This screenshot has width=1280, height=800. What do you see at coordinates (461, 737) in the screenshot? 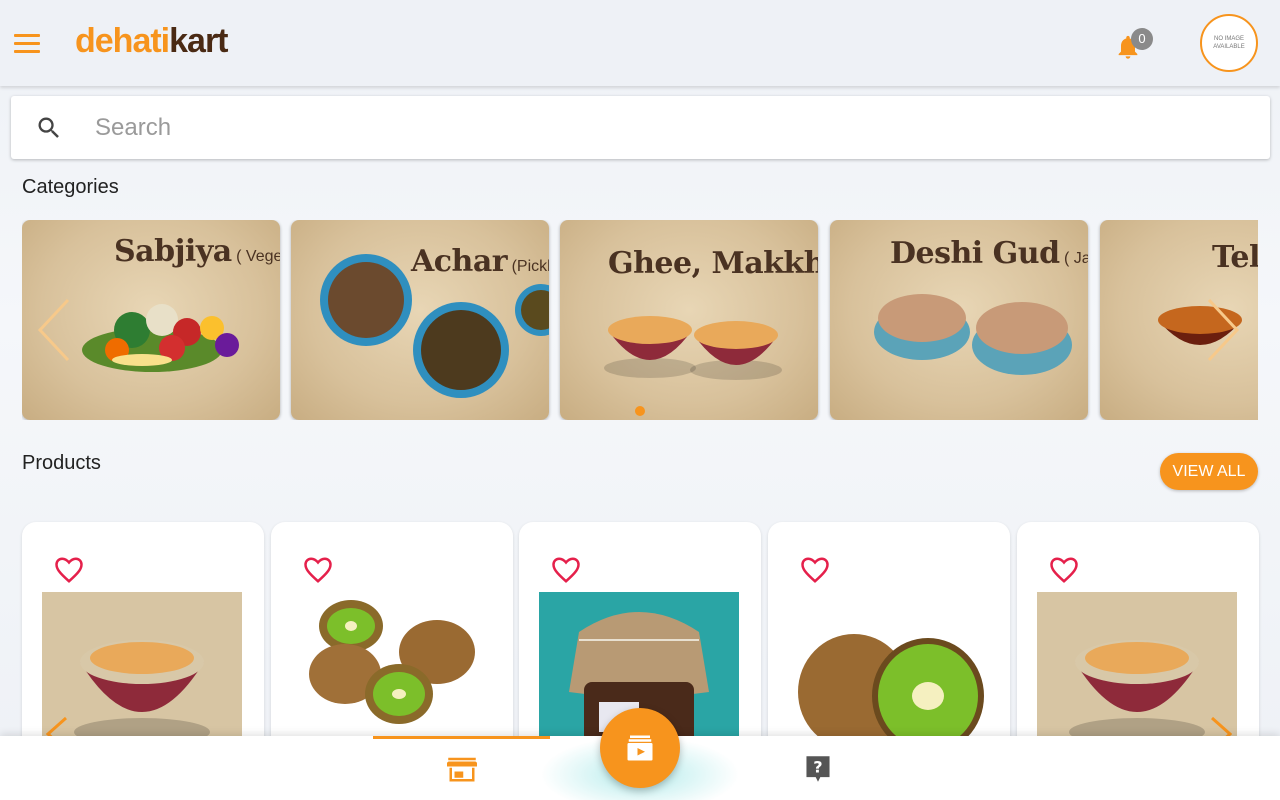
I see `active-tab-indicator` at bounding box center [461, 737].